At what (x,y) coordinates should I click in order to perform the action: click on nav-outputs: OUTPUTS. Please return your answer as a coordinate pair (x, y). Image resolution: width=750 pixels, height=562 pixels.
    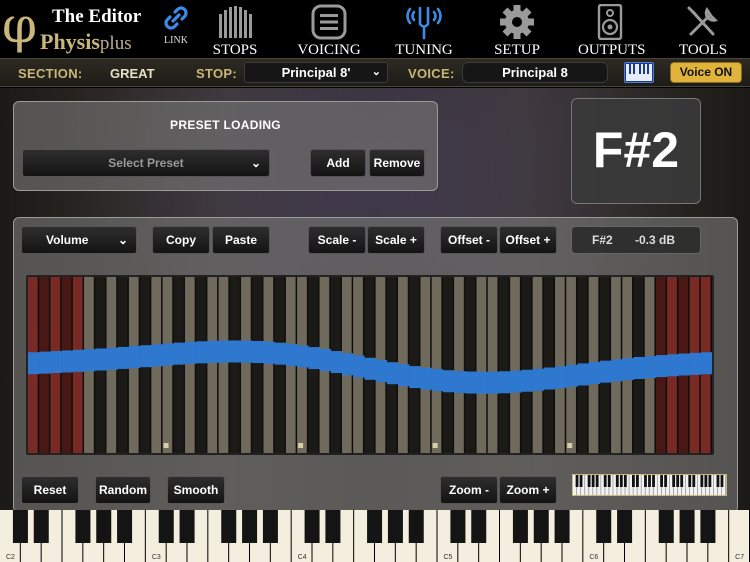
    Looking at the image, I should click on (612, 29).